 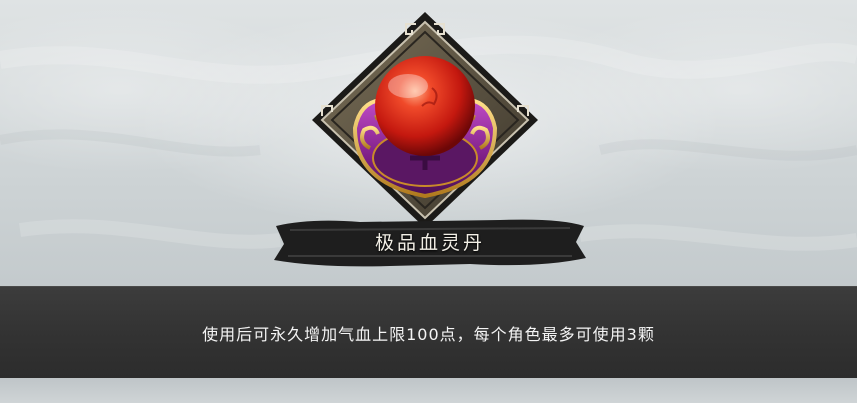 I want to click on item-description: 使用后可永久增加气血上限100点，每个角色最多可使用3颗, so click(x=428, y=334).